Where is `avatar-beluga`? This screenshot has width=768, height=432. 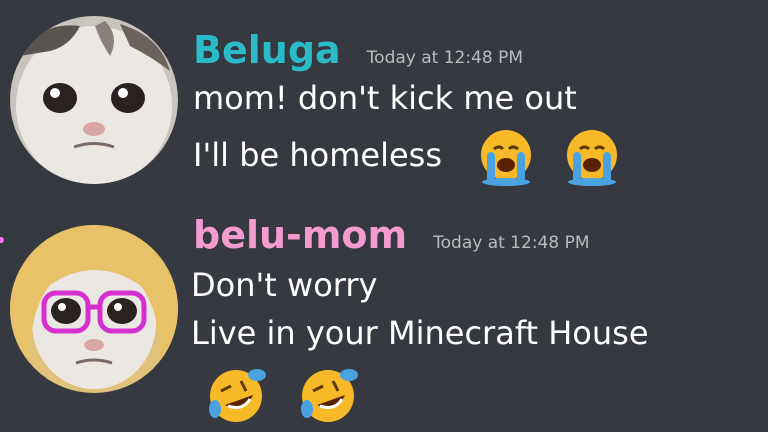 avatar-beluga is located at coordinates (94, 100).